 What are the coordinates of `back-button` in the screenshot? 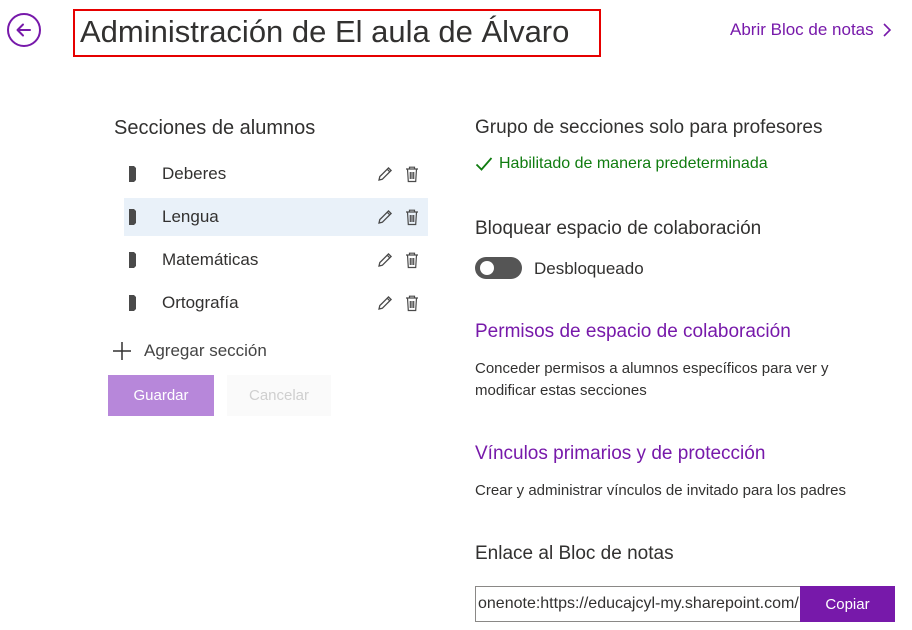 It's located at (24, 30).